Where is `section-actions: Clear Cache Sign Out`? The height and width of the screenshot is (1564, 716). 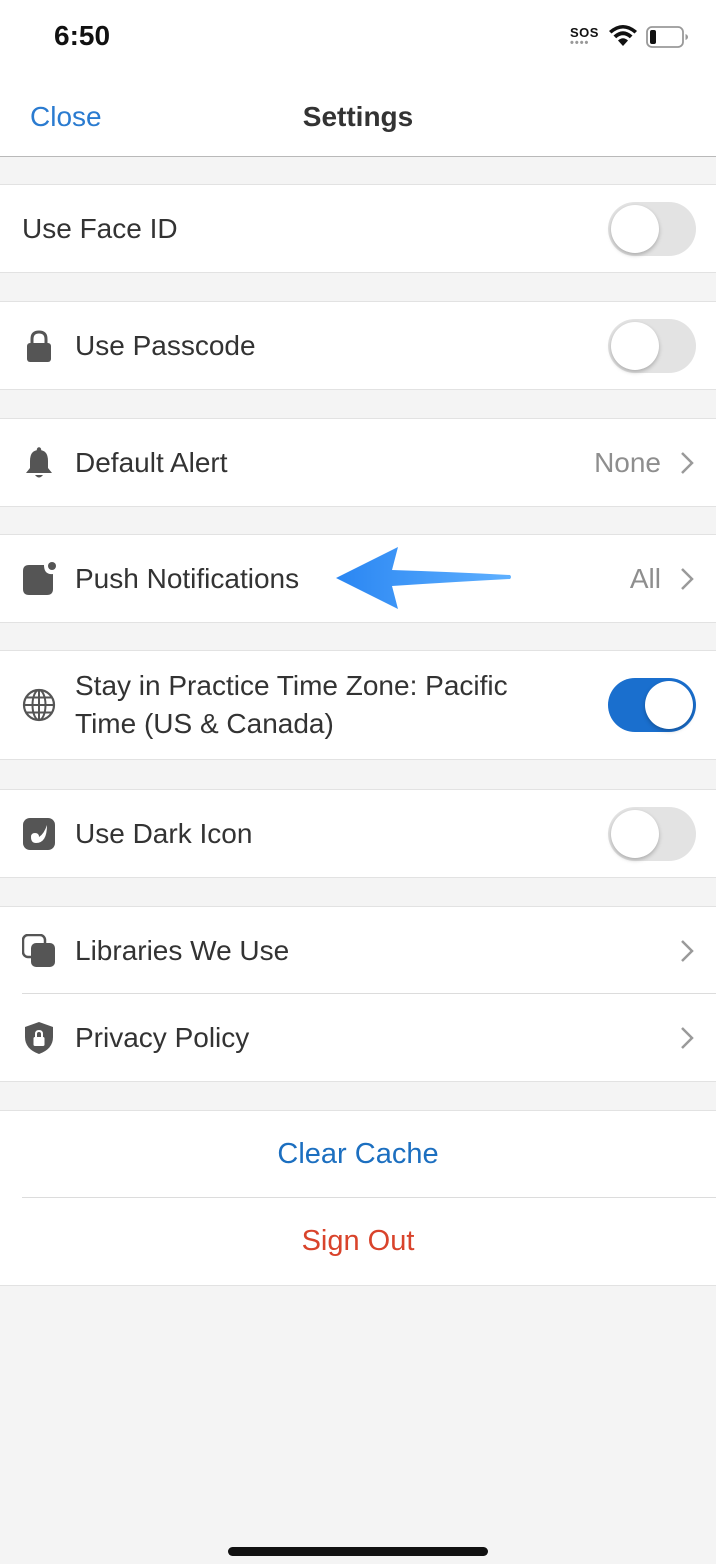 section-actions: Clear Cache Sign Out is located at coordinates (358, 1198).